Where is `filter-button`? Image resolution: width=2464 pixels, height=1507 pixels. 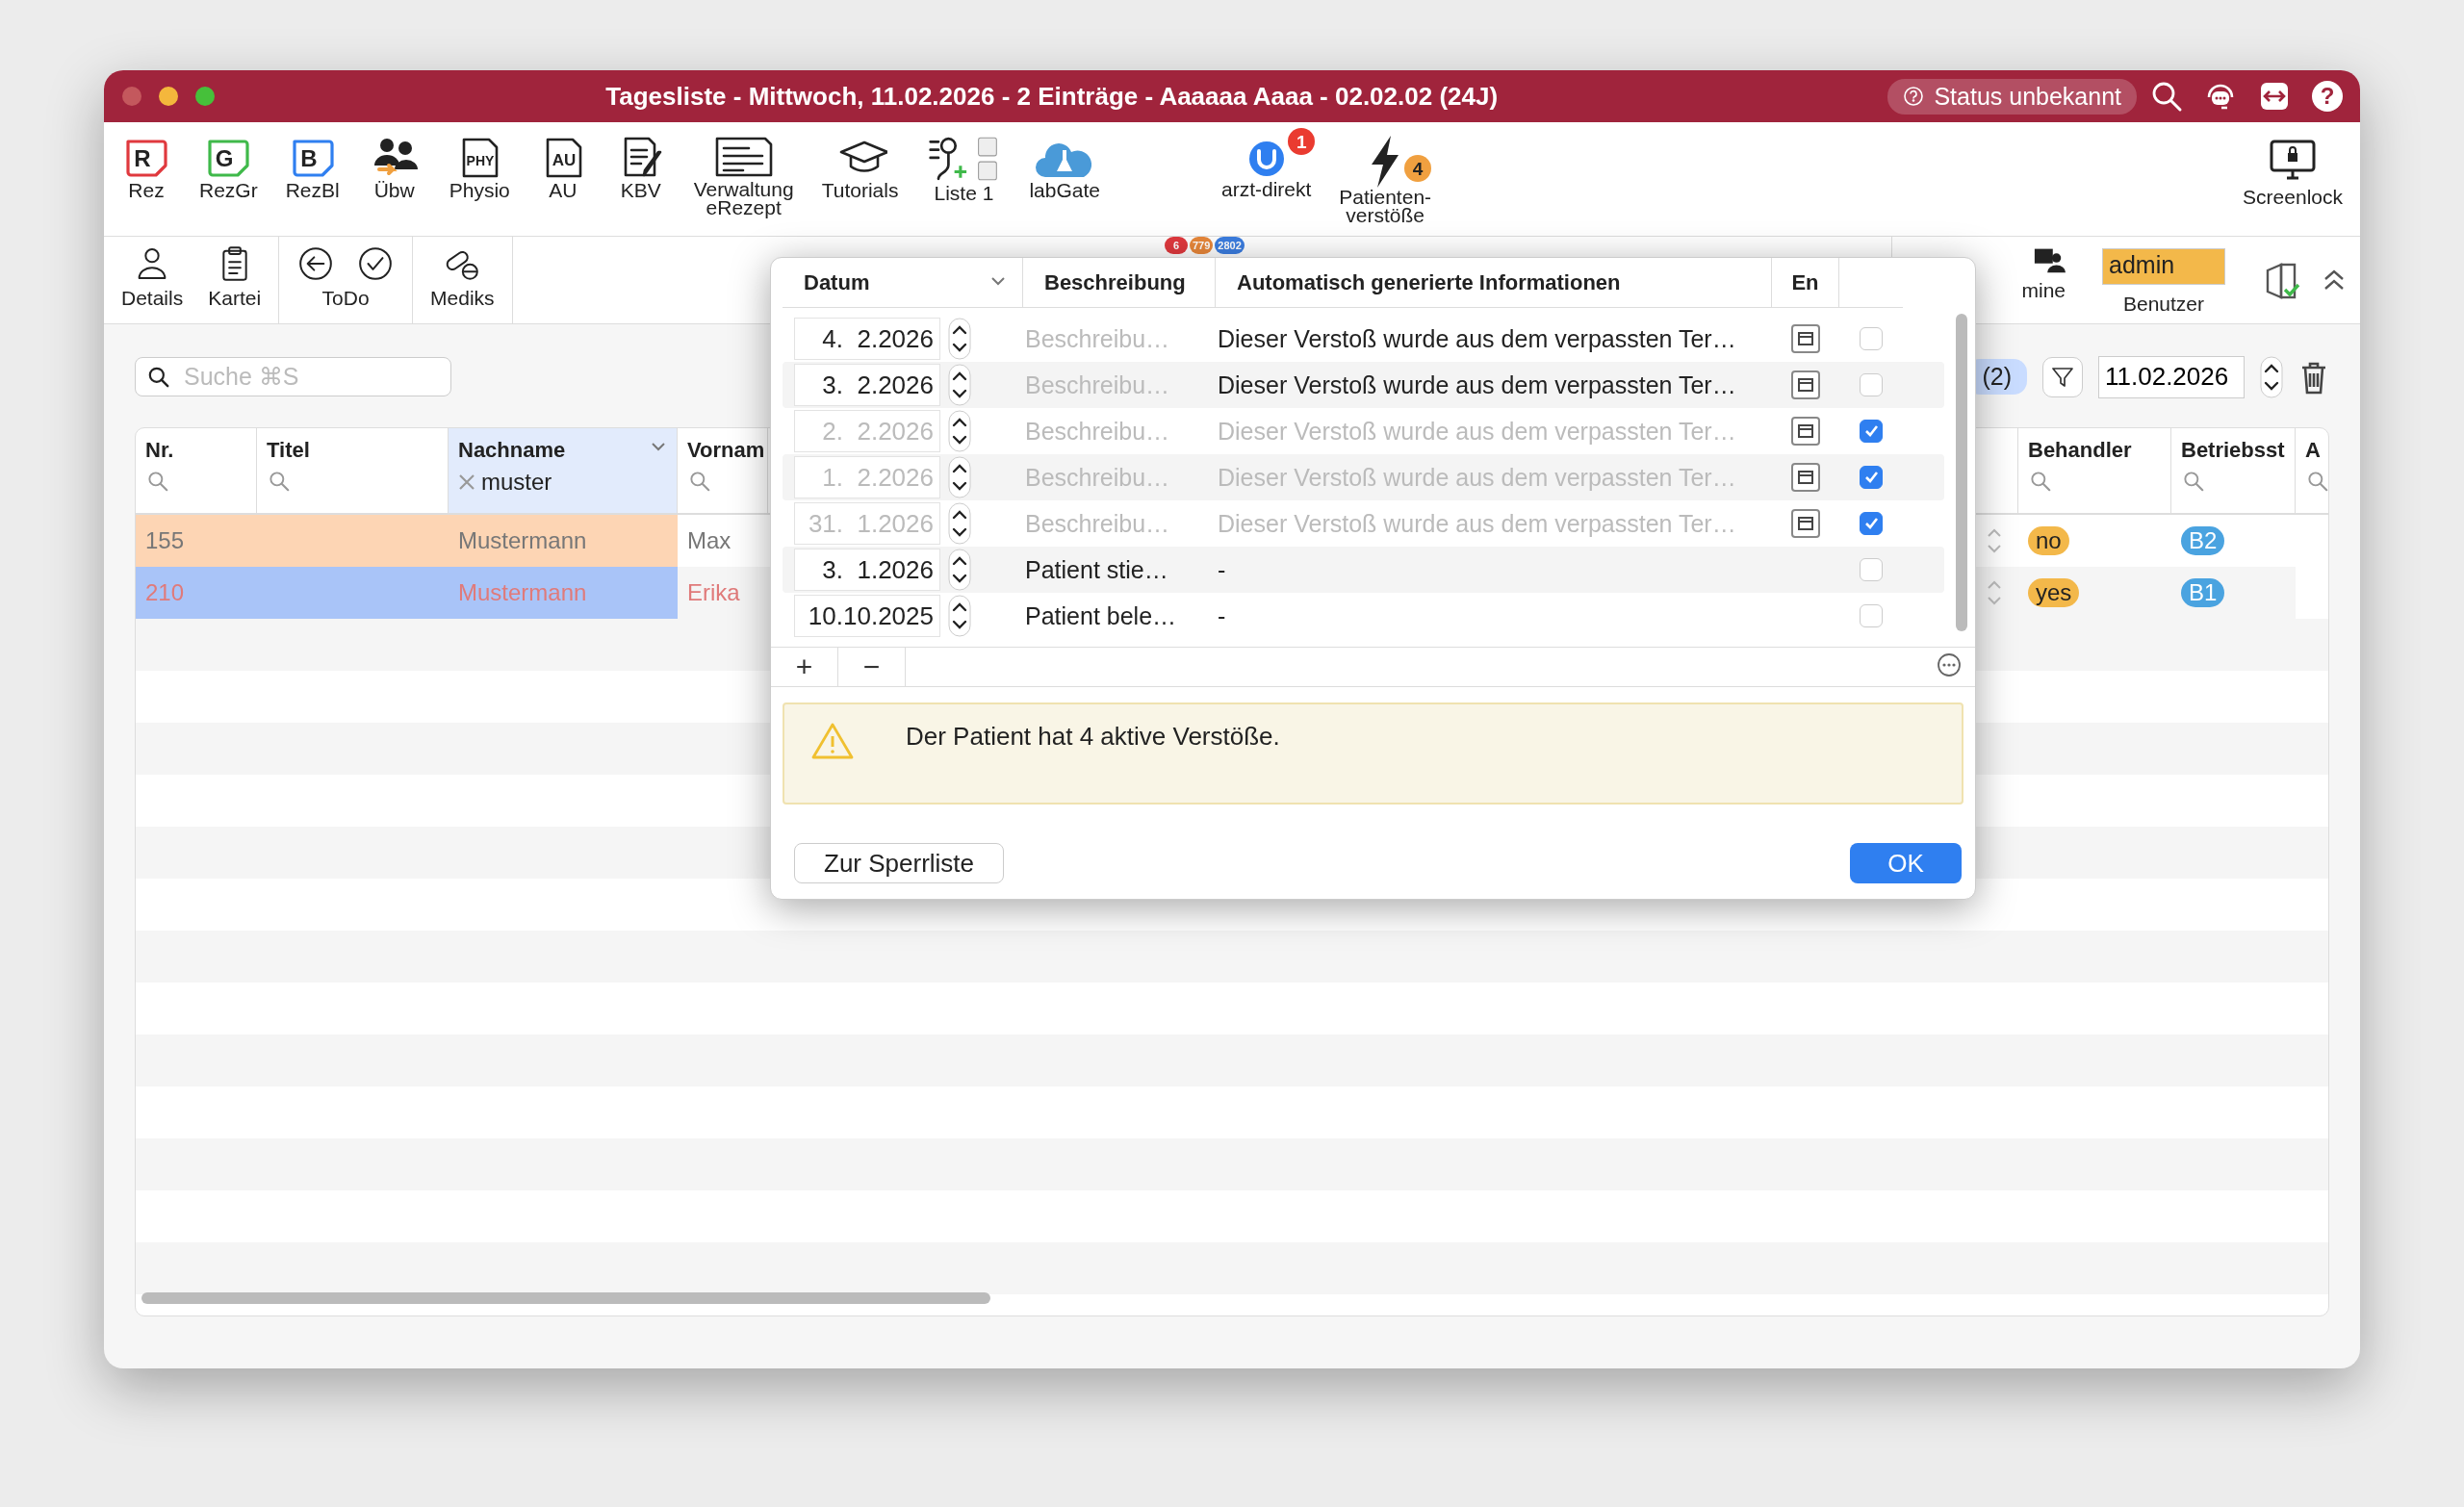
filter-button is located at coordinates (2062, 376).